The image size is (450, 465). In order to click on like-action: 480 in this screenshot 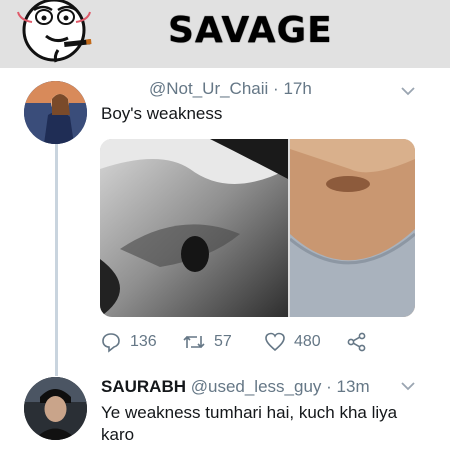, I will do `click(292, 342)`.